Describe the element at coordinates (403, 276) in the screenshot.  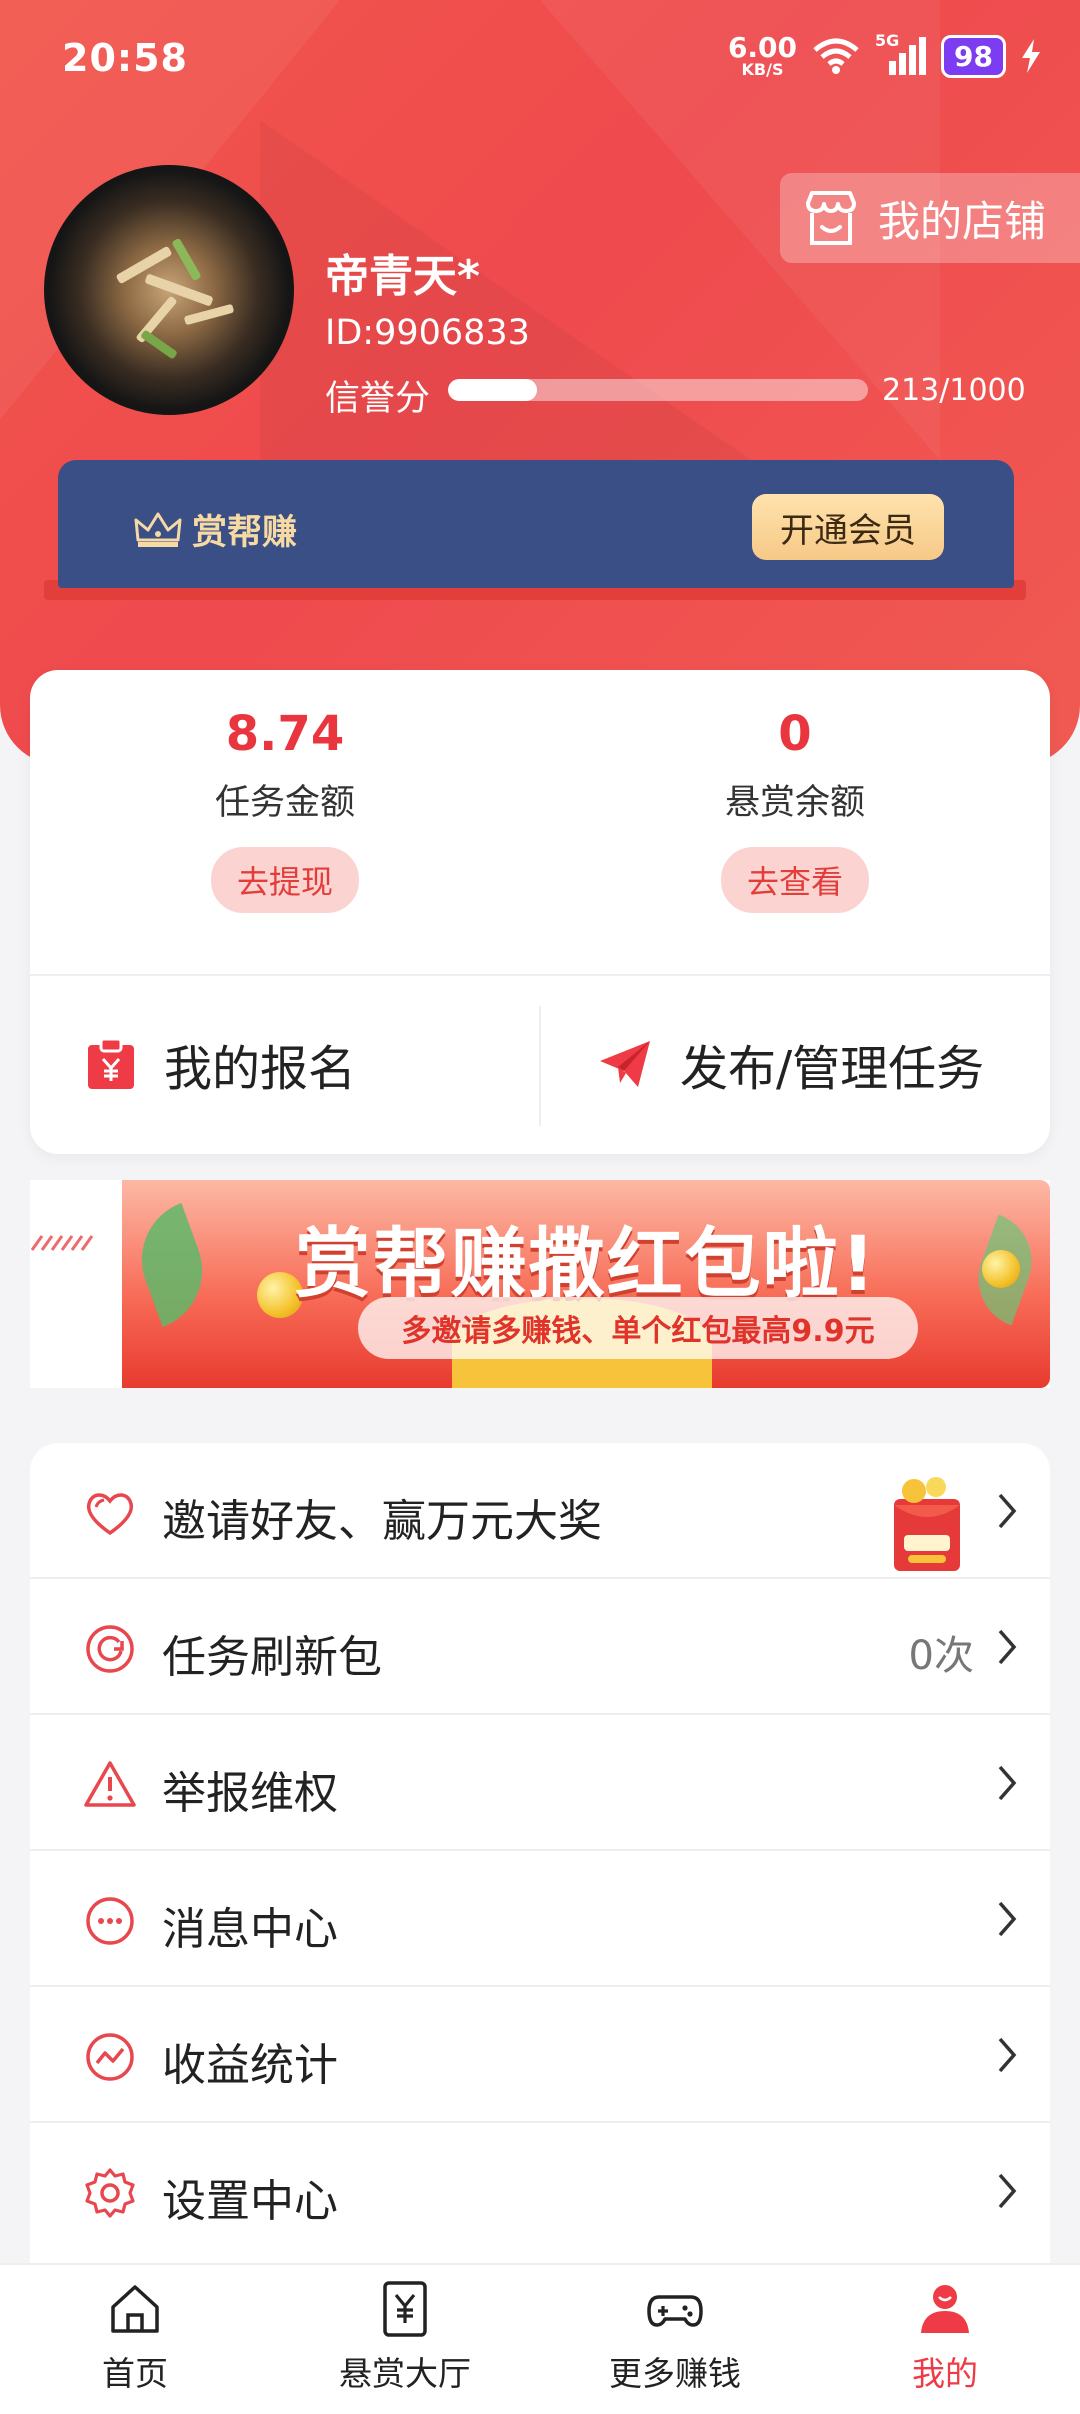
I see `username: 帝青天*` at that location.